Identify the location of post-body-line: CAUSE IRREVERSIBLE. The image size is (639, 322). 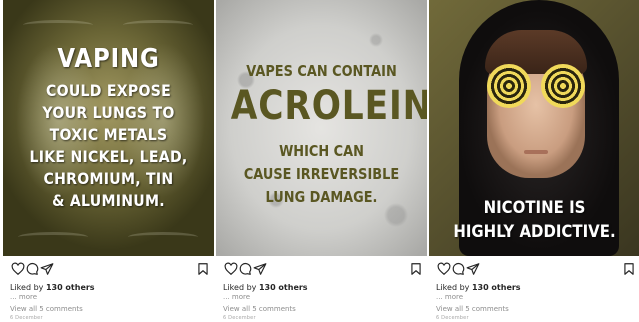
(321, 174).